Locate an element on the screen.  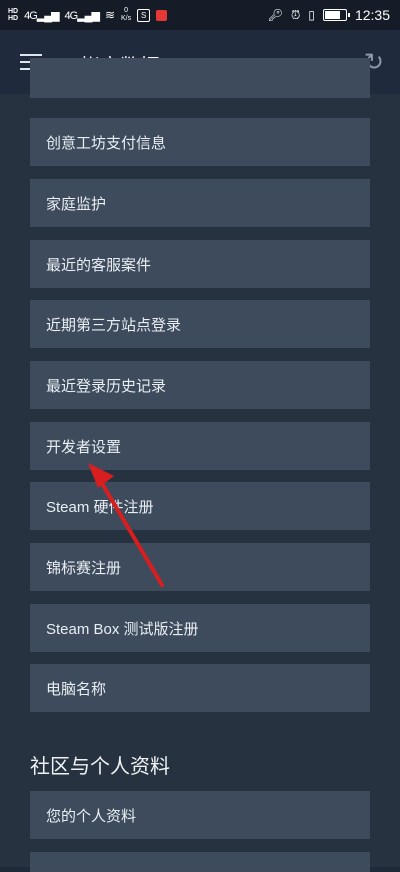
signal2-icon: 4G▂▄▆ is located at coordinates (82, 15).